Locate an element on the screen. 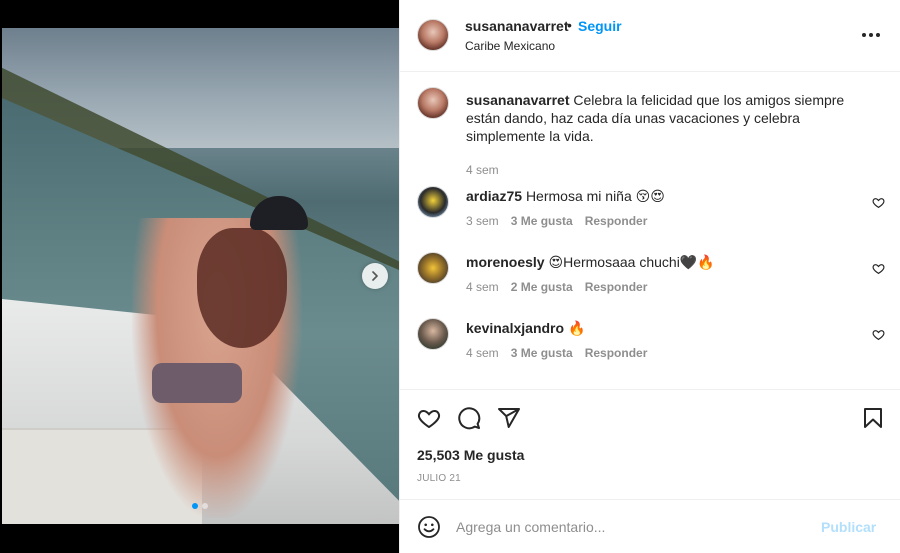 This screenshot has height=553, width=900. comment-composer: Publicar is located at coordinates (650, 526).